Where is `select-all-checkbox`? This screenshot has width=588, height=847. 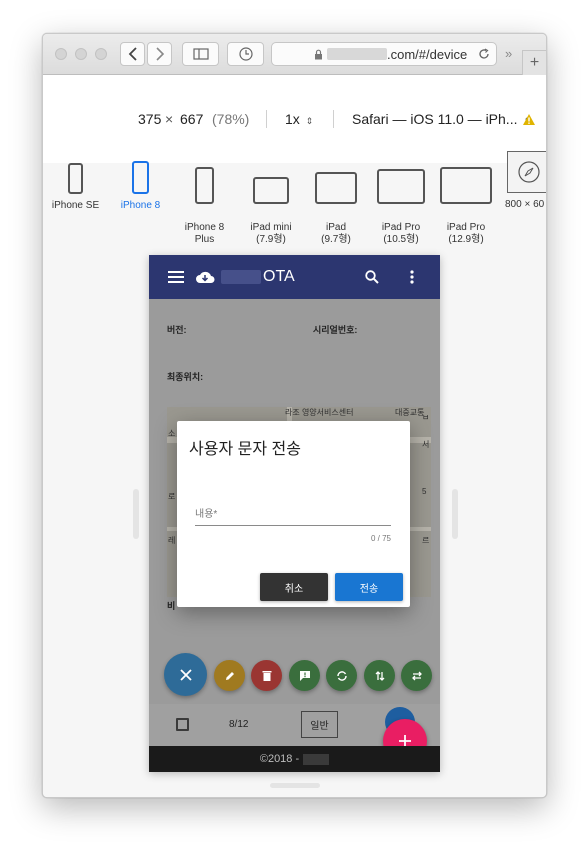 select-all-checkbox is located at coordinates (182, 724).